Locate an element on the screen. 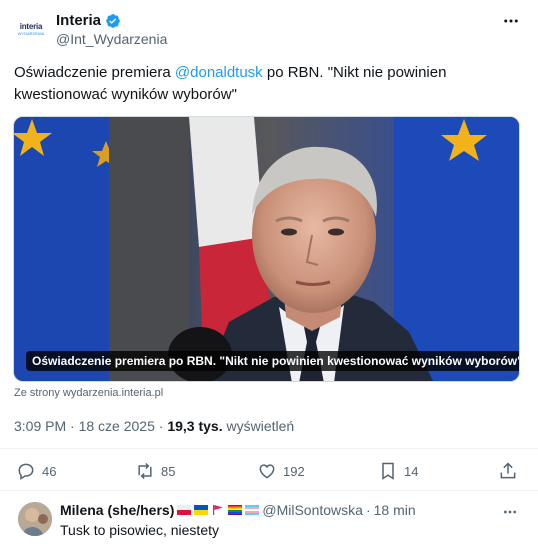  transgender-flag-icon is located at coordinates (252, 510).